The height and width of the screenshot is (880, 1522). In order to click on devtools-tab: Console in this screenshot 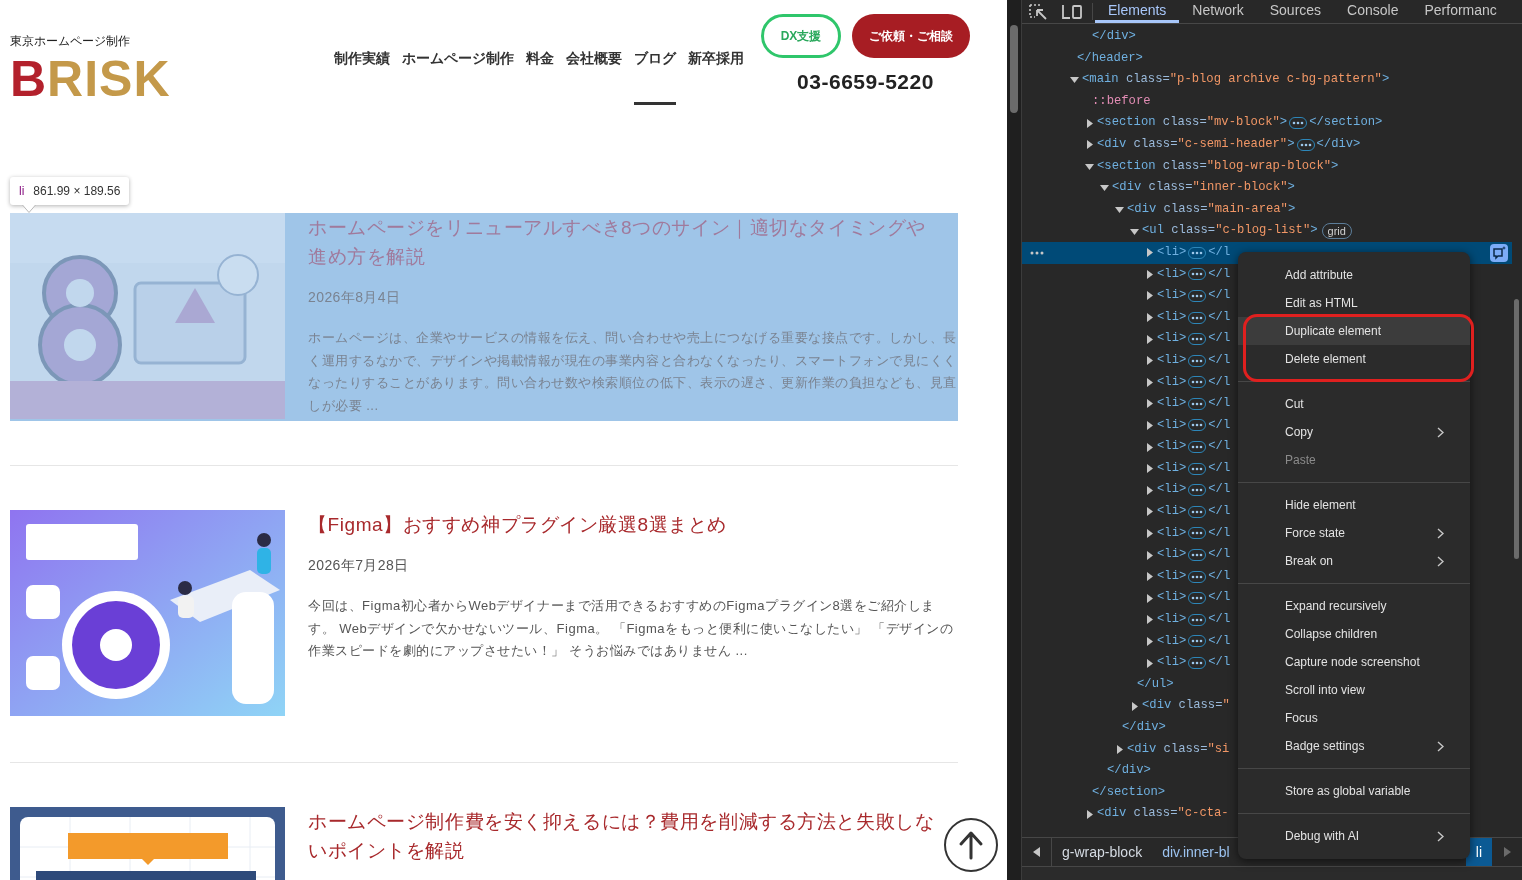, I will do `click(1373, 11)`.